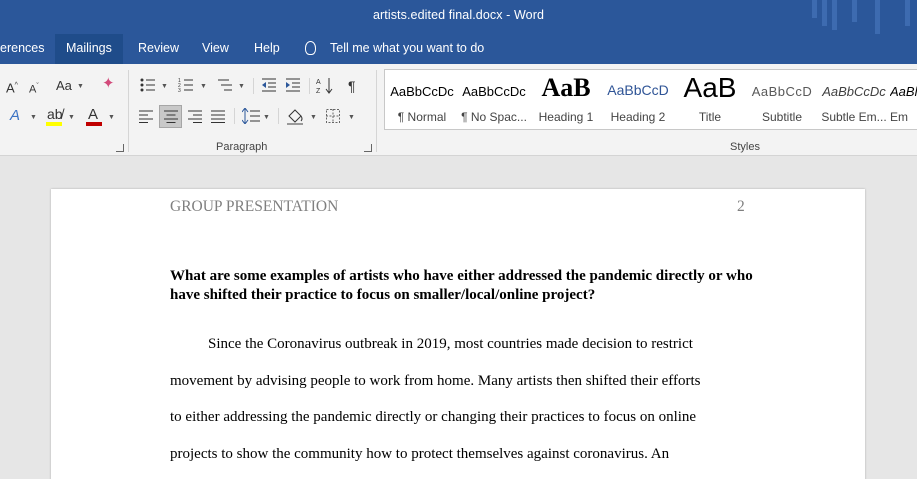 The width and height of the screenshot is (917, 479). I want to click on highlight-color-bar, so click(54, 124).